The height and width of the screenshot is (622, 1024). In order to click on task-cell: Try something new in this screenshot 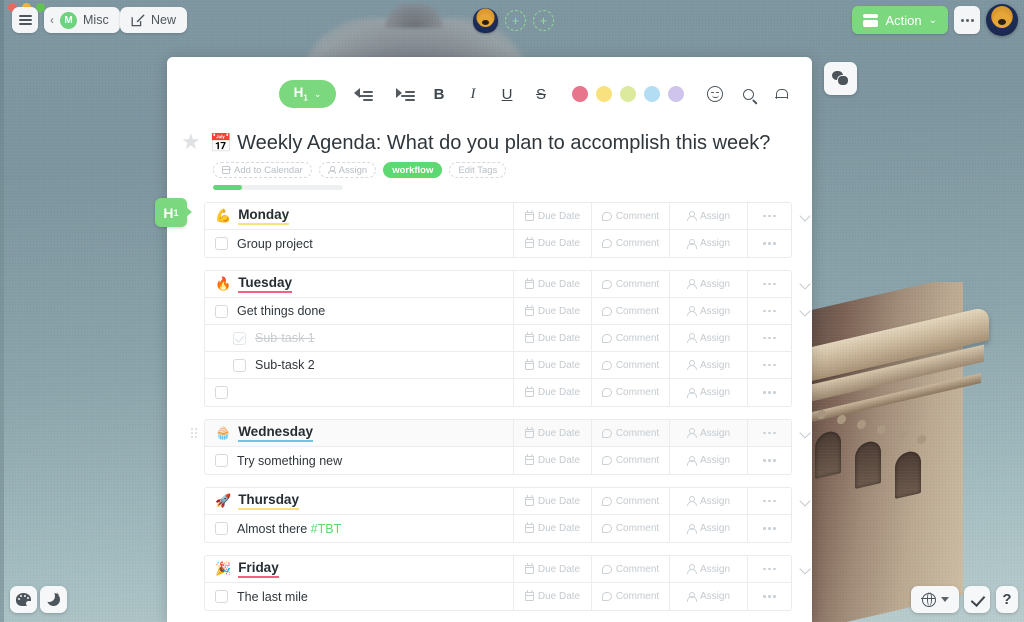, I will do `click(359, 460)`.